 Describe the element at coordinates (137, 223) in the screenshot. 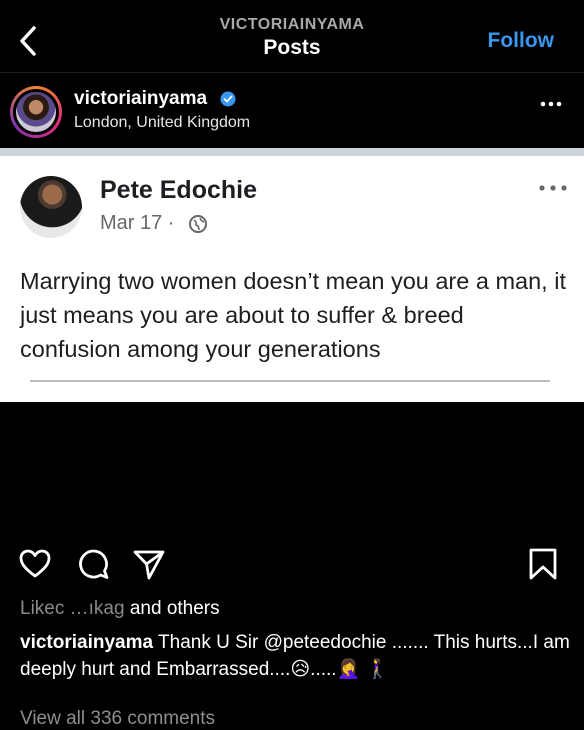

I see `fb-post-date: Mar 17 ·` at that location.